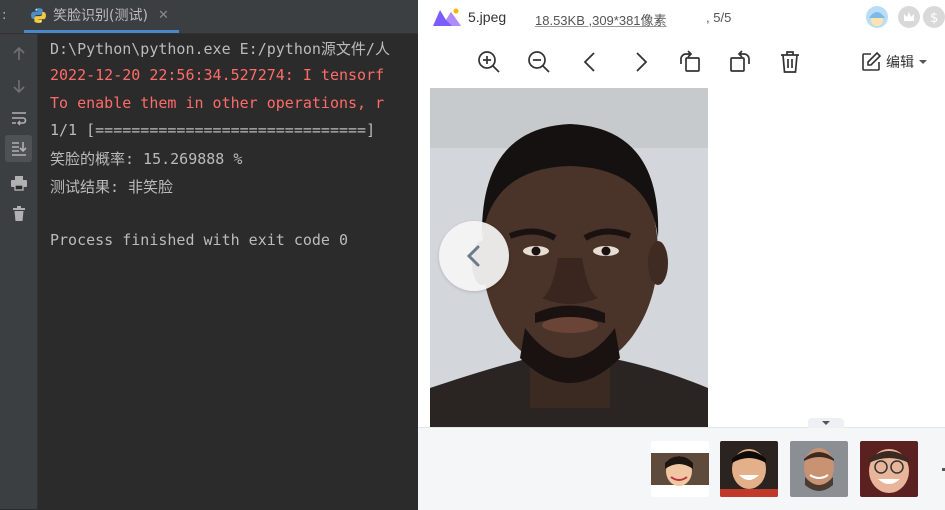 The height and width of the screenshot is (510, 945). Describe the element at coordinates (487, 17) in the screenshot. I see `image-filename: 5.jpeg` at that location.